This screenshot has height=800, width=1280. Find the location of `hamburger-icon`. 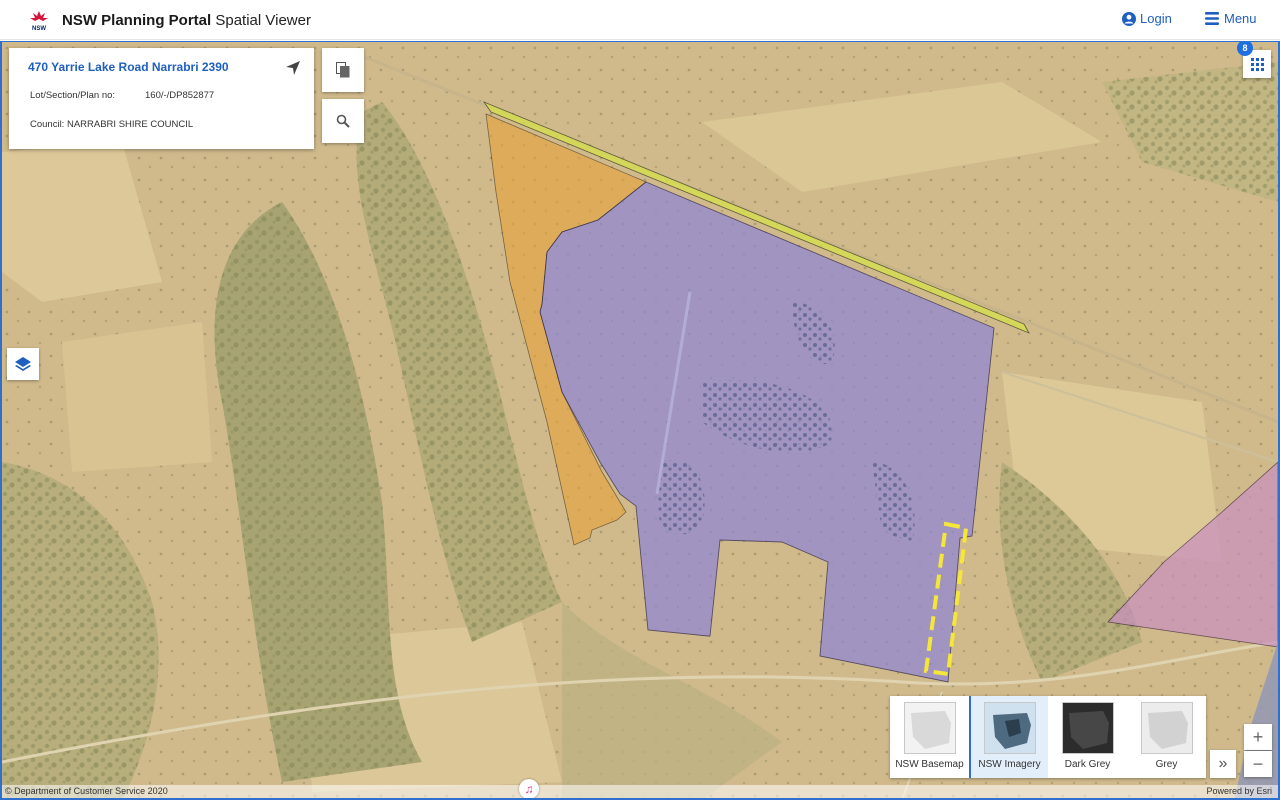

hamburger-icon is located at coordinates (1212, 18).